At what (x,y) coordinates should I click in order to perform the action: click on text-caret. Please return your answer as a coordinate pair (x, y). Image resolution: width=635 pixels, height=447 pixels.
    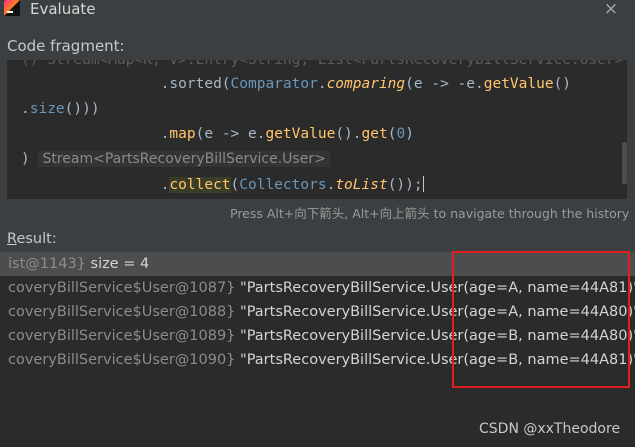
    Looking at the image, I should click on (423, 184).